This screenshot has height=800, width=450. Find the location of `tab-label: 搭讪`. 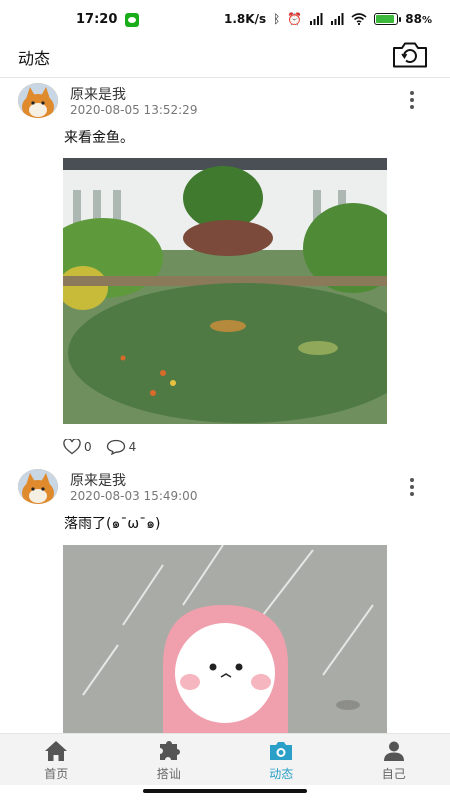

tab-label: 搭讪 is located at coordinates (168, 774).